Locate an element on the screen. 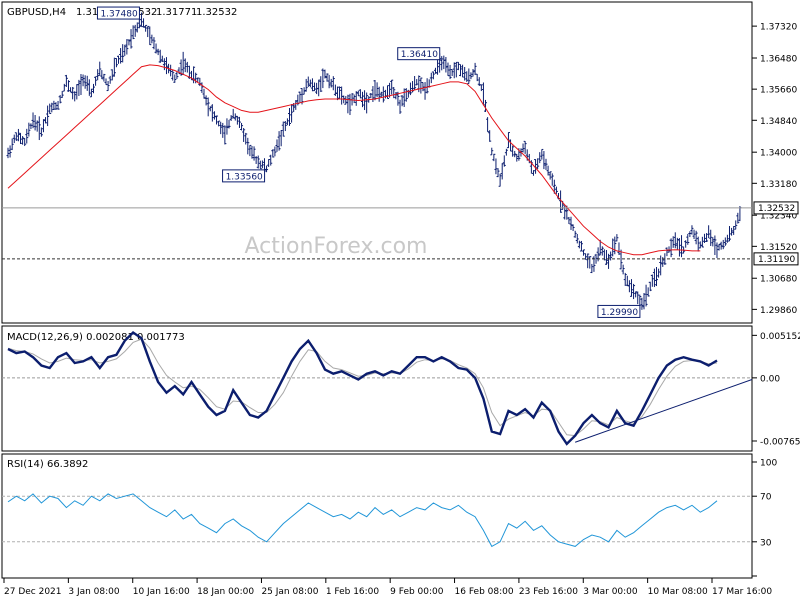 This screenshot has width=800, height=600. price-y-tick-label: 1.35660 is located at coordinates (778, 91).